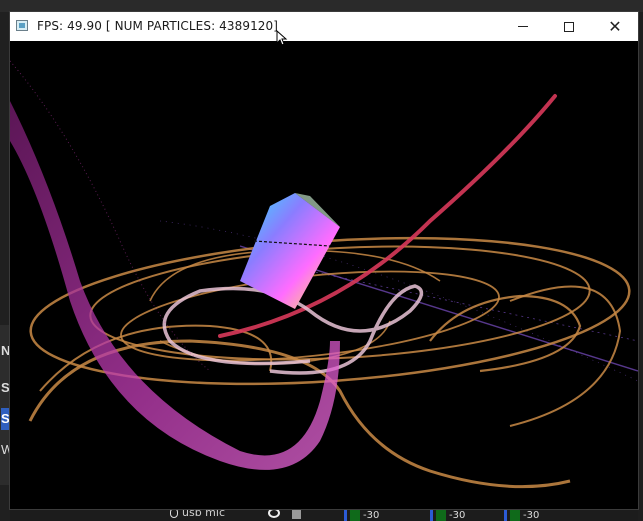 The image size is (643, 521). What do you see at coordinates (274, 513) in the screenshot?
I see `visibility-eye-icon` at bounding box center [274, 513].